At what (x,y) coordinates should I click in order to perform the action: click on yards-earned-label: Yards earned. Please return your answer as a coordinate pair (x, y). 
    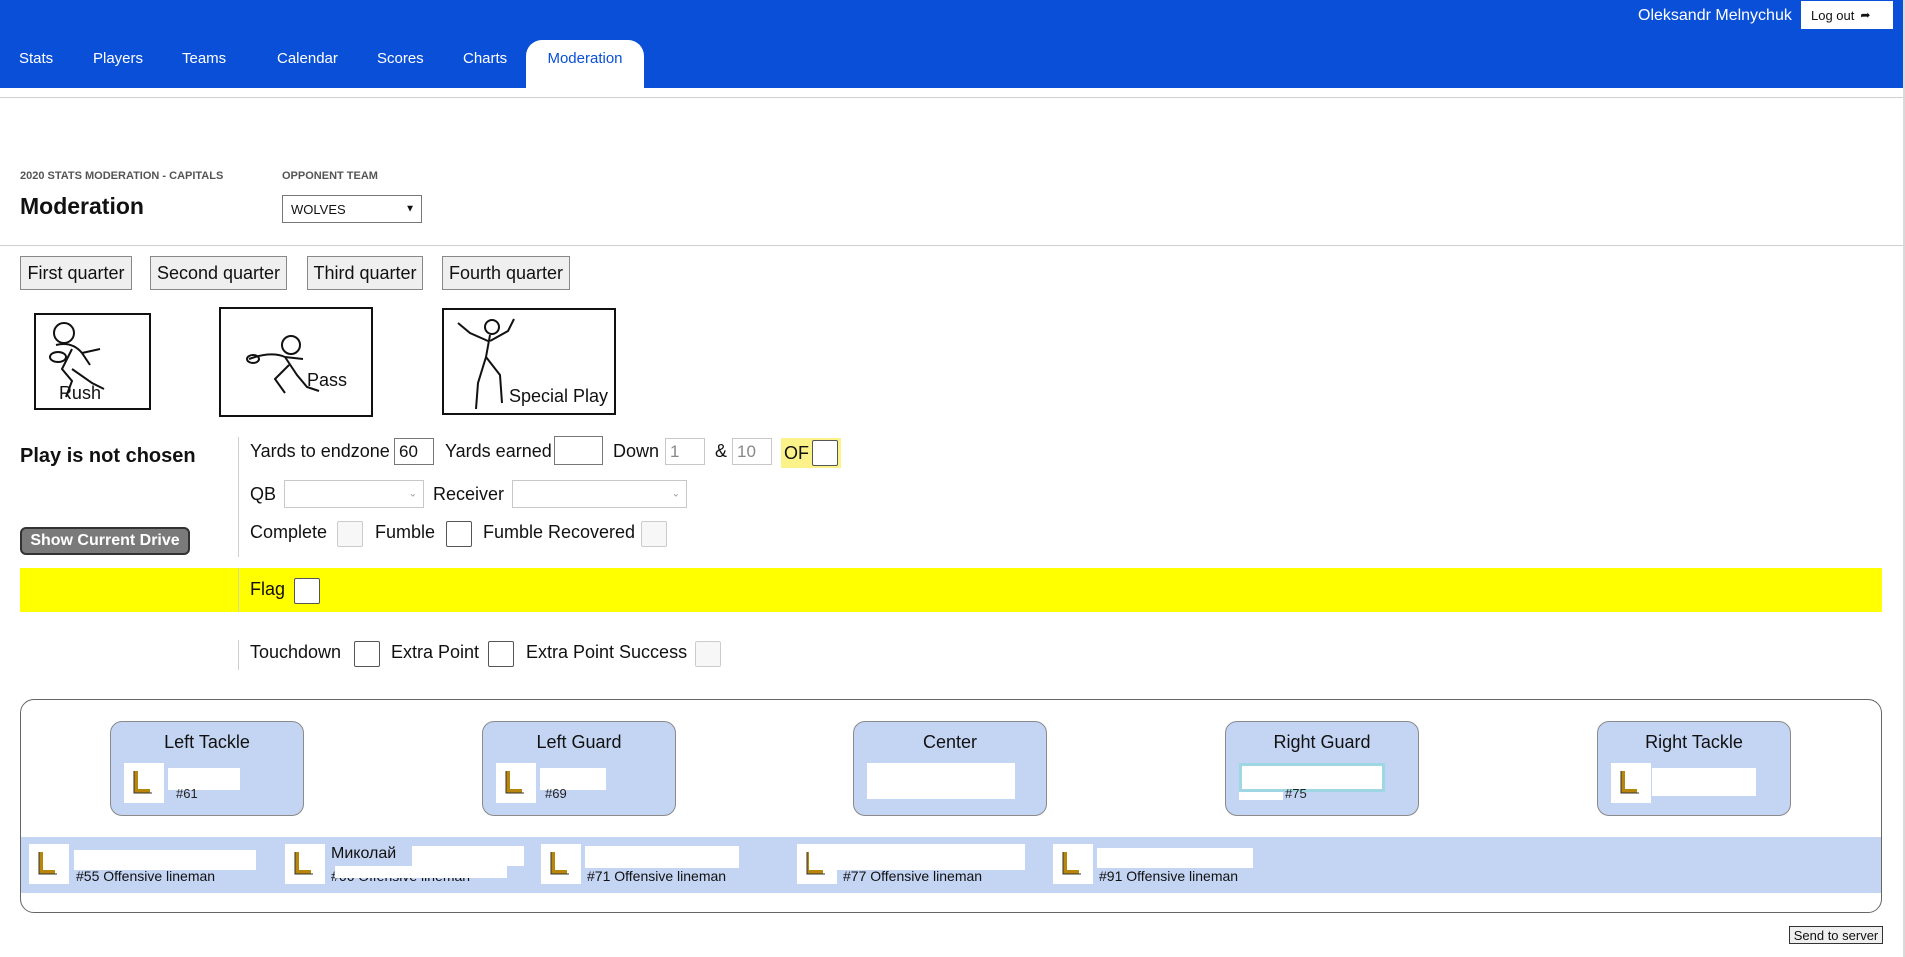
    Looking at the image, I should click on (498, 451).